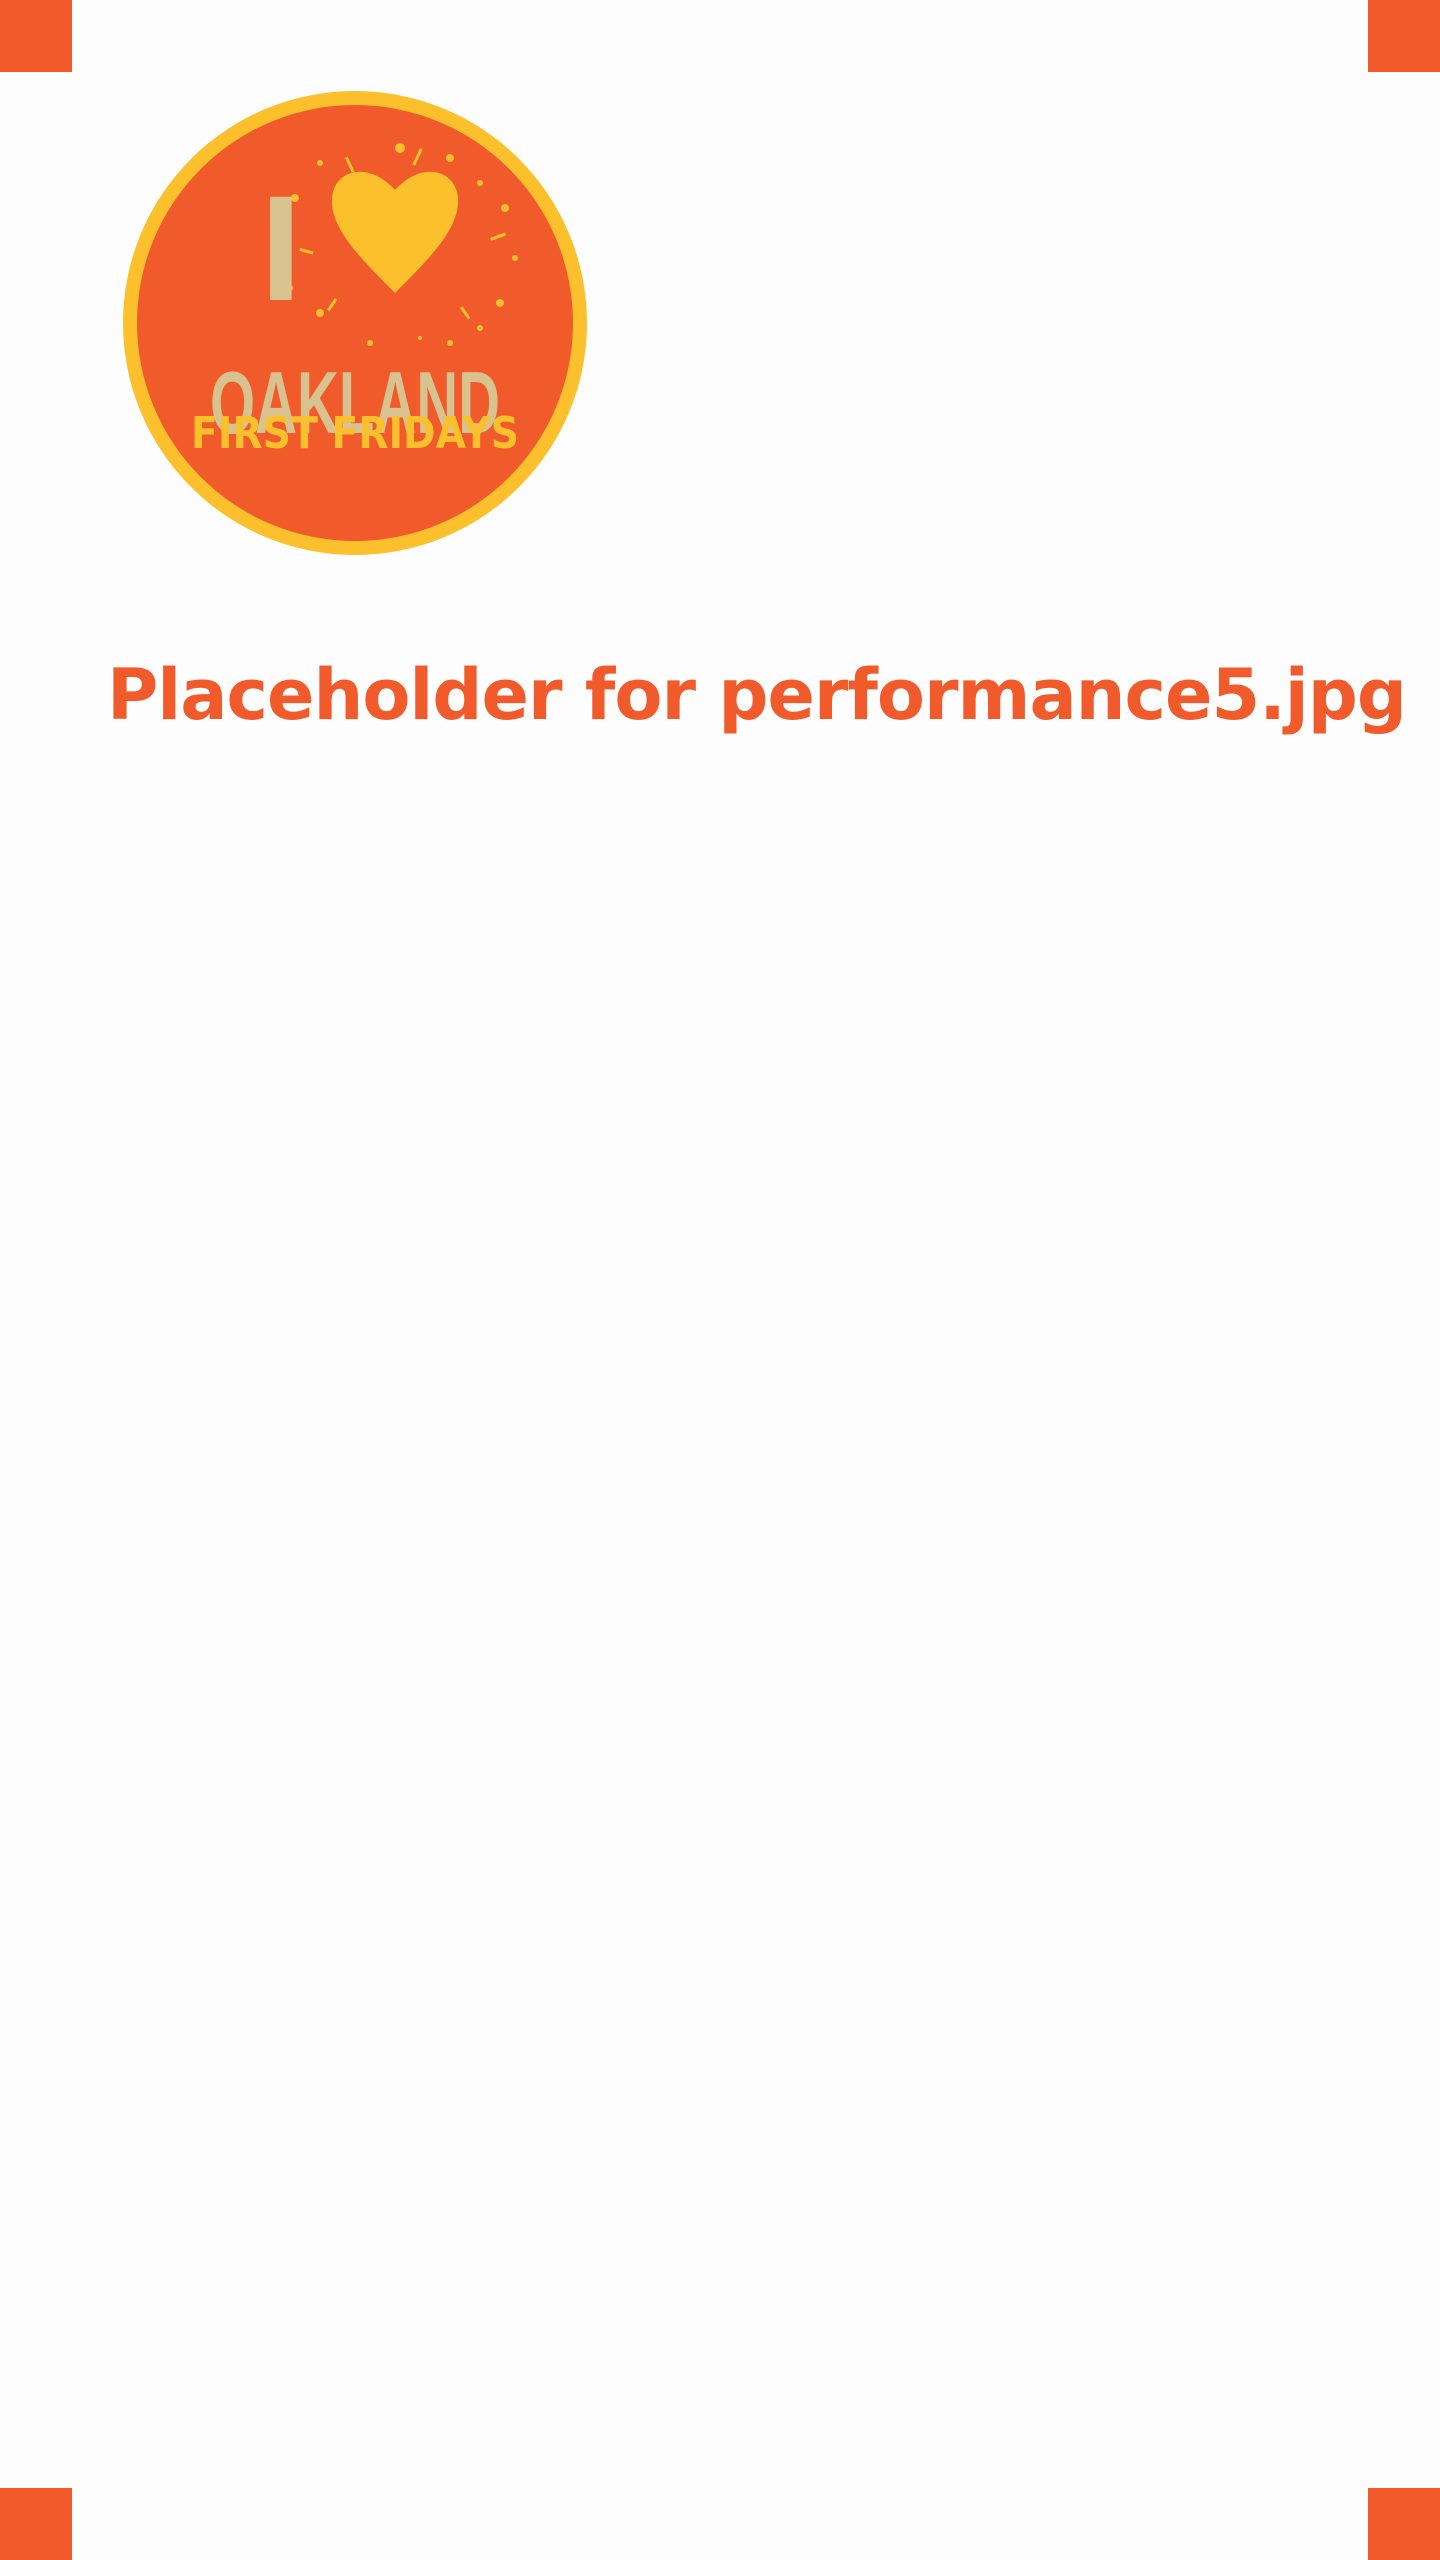  What do you see at coordinates (36, 36) in the screenshot?
I see `corner-block-top-left` at bounding box center [36, 36].